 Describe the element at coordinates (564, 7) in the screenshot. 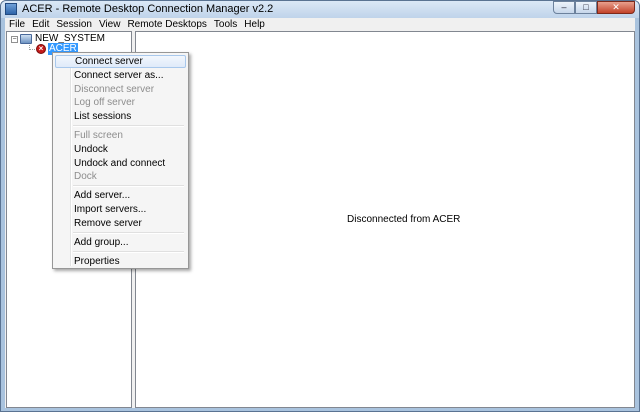

I see `minimize-button: –` at that location.